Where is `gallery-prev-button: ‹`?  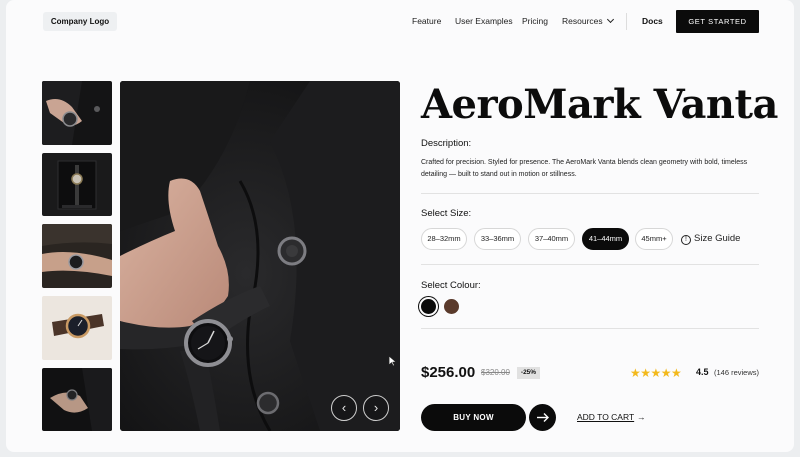
gallery-prev-button: ‹ is located at coordinates (344, 408).